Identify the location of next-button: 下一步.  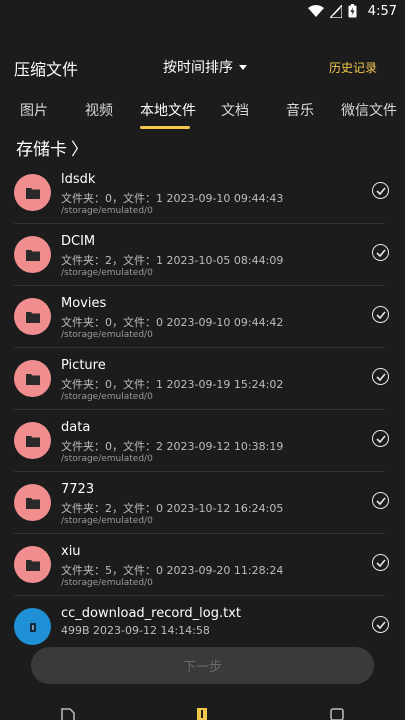
(202, 665).